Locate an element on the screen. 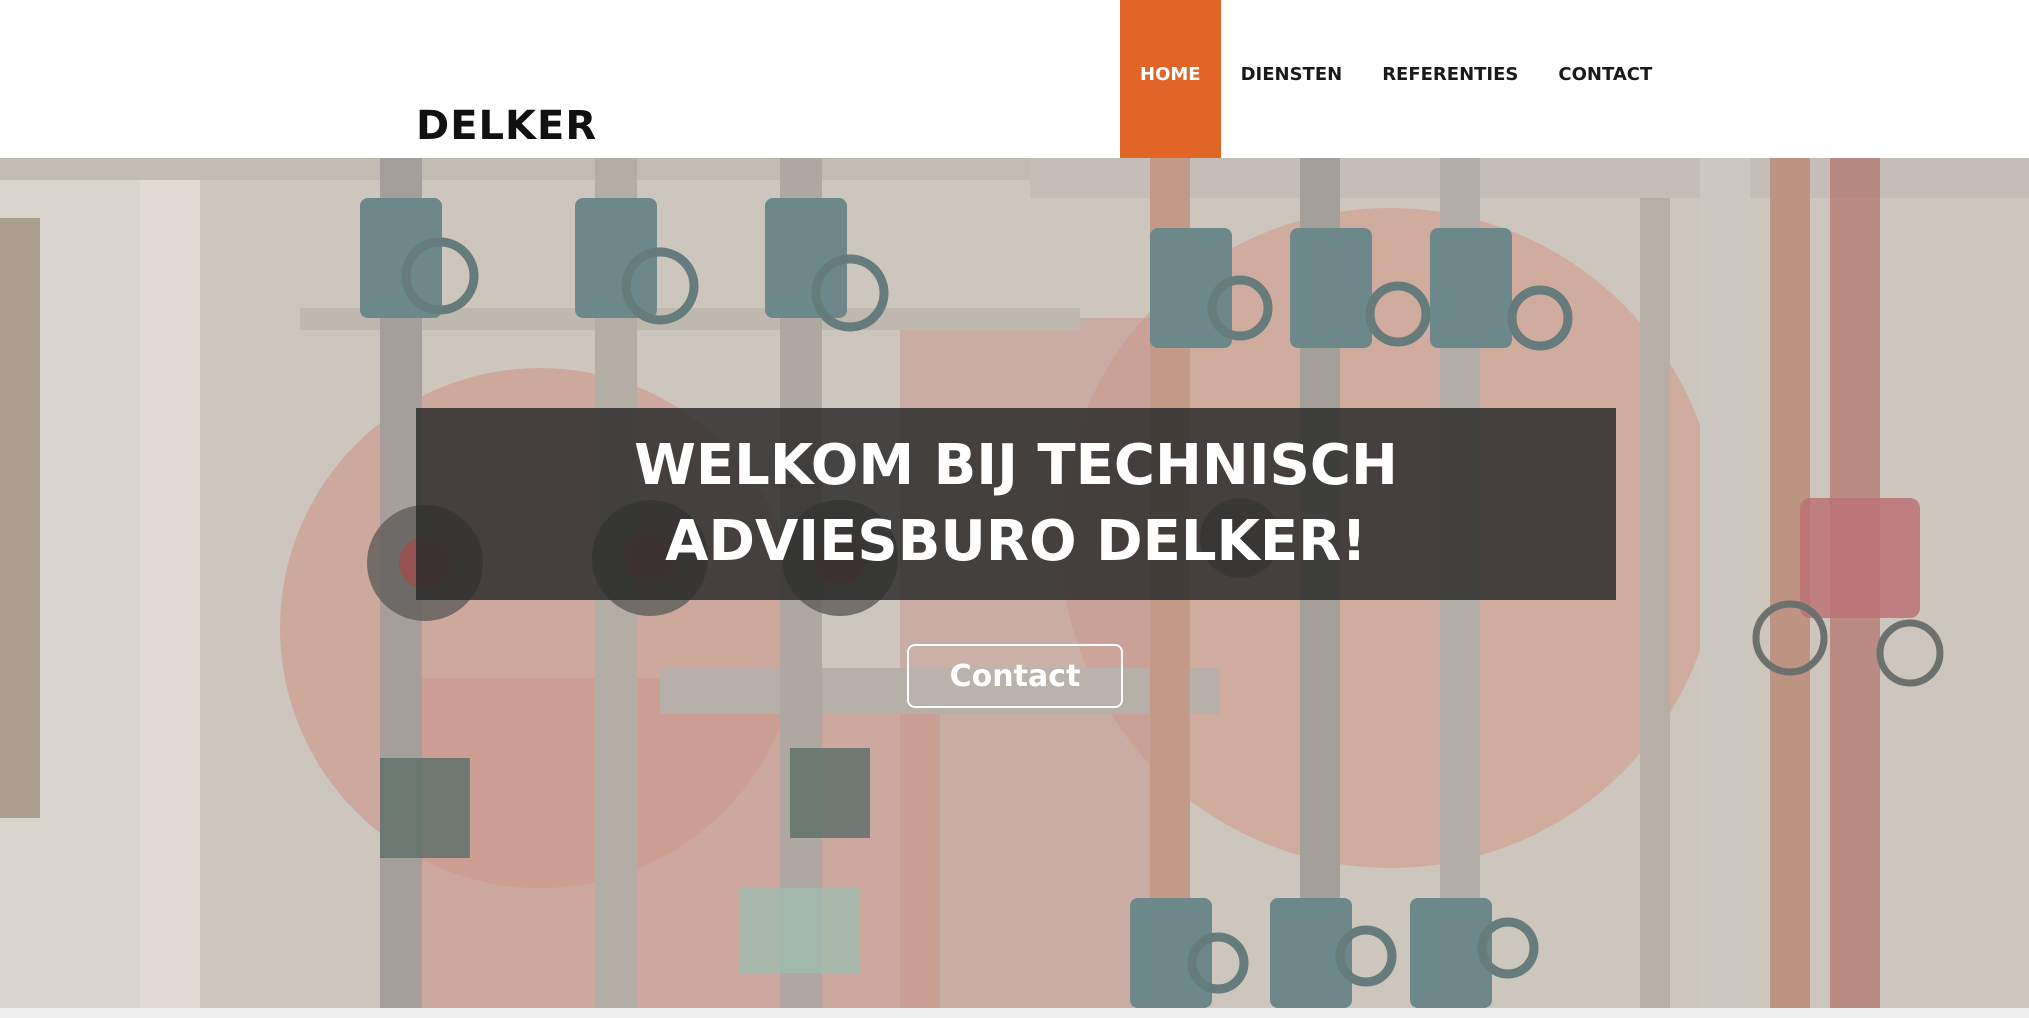 The height and width of the screenshot is (1018, 2029). nav-item-contact: CONTACT is located at coordinates (1605, 79).